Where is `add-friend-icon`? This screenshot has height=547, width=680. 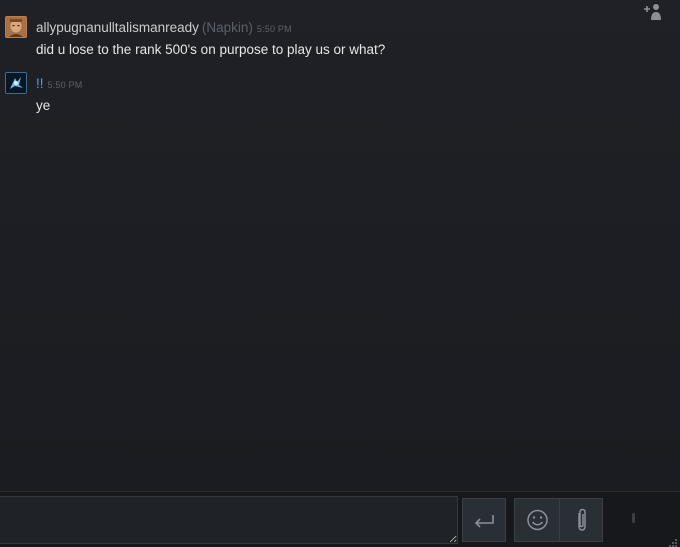 add-friend-icon is located at coordinates (654, 12).